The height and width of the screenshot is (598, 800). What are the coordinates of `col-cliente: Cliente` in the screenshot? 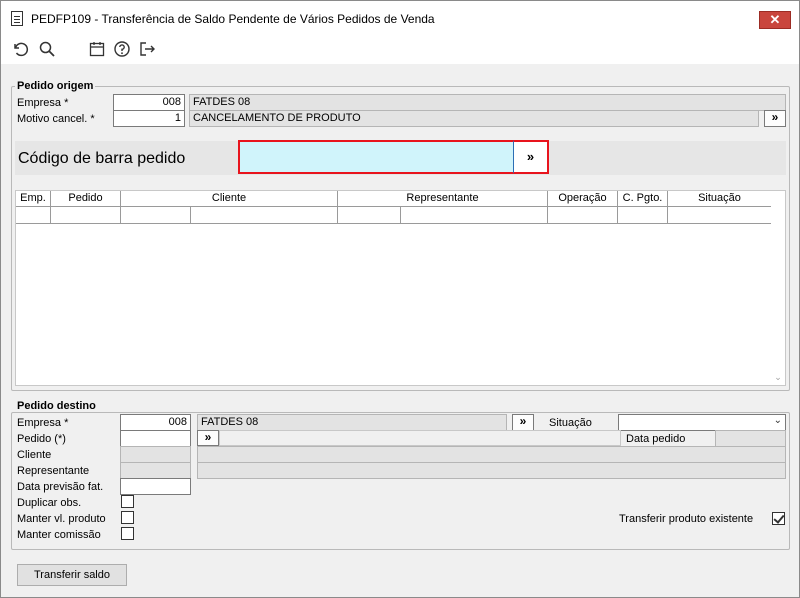 It's located at (229, 199).